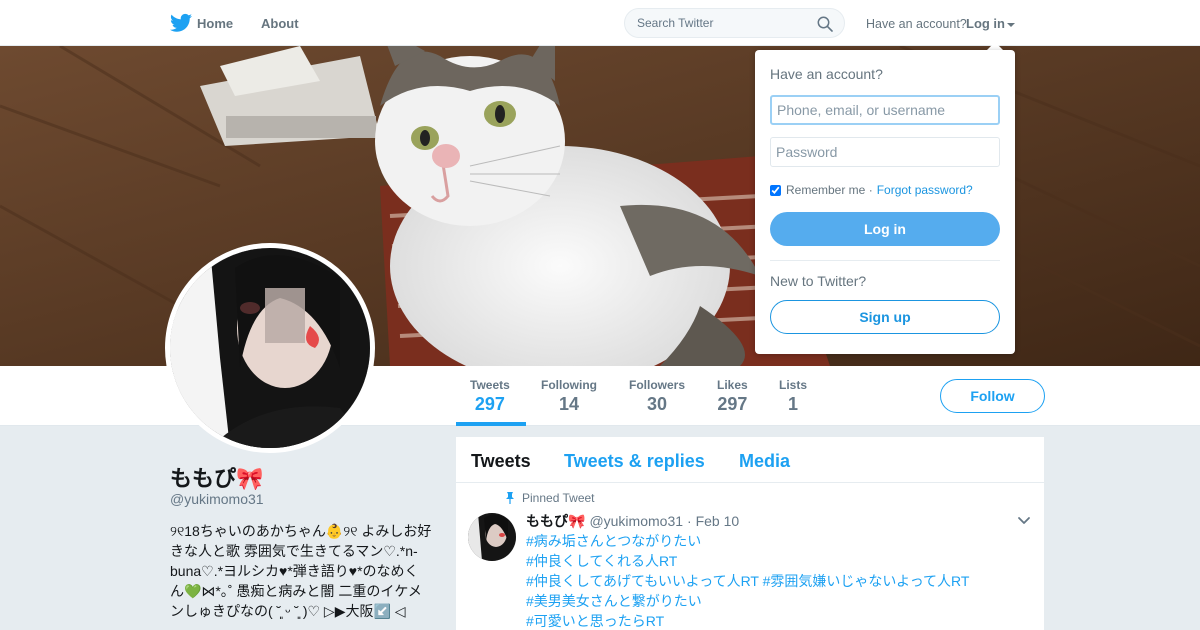 The image size is (1200, 630). I want to click on tweet-avatar-photo, so click(492, 537).